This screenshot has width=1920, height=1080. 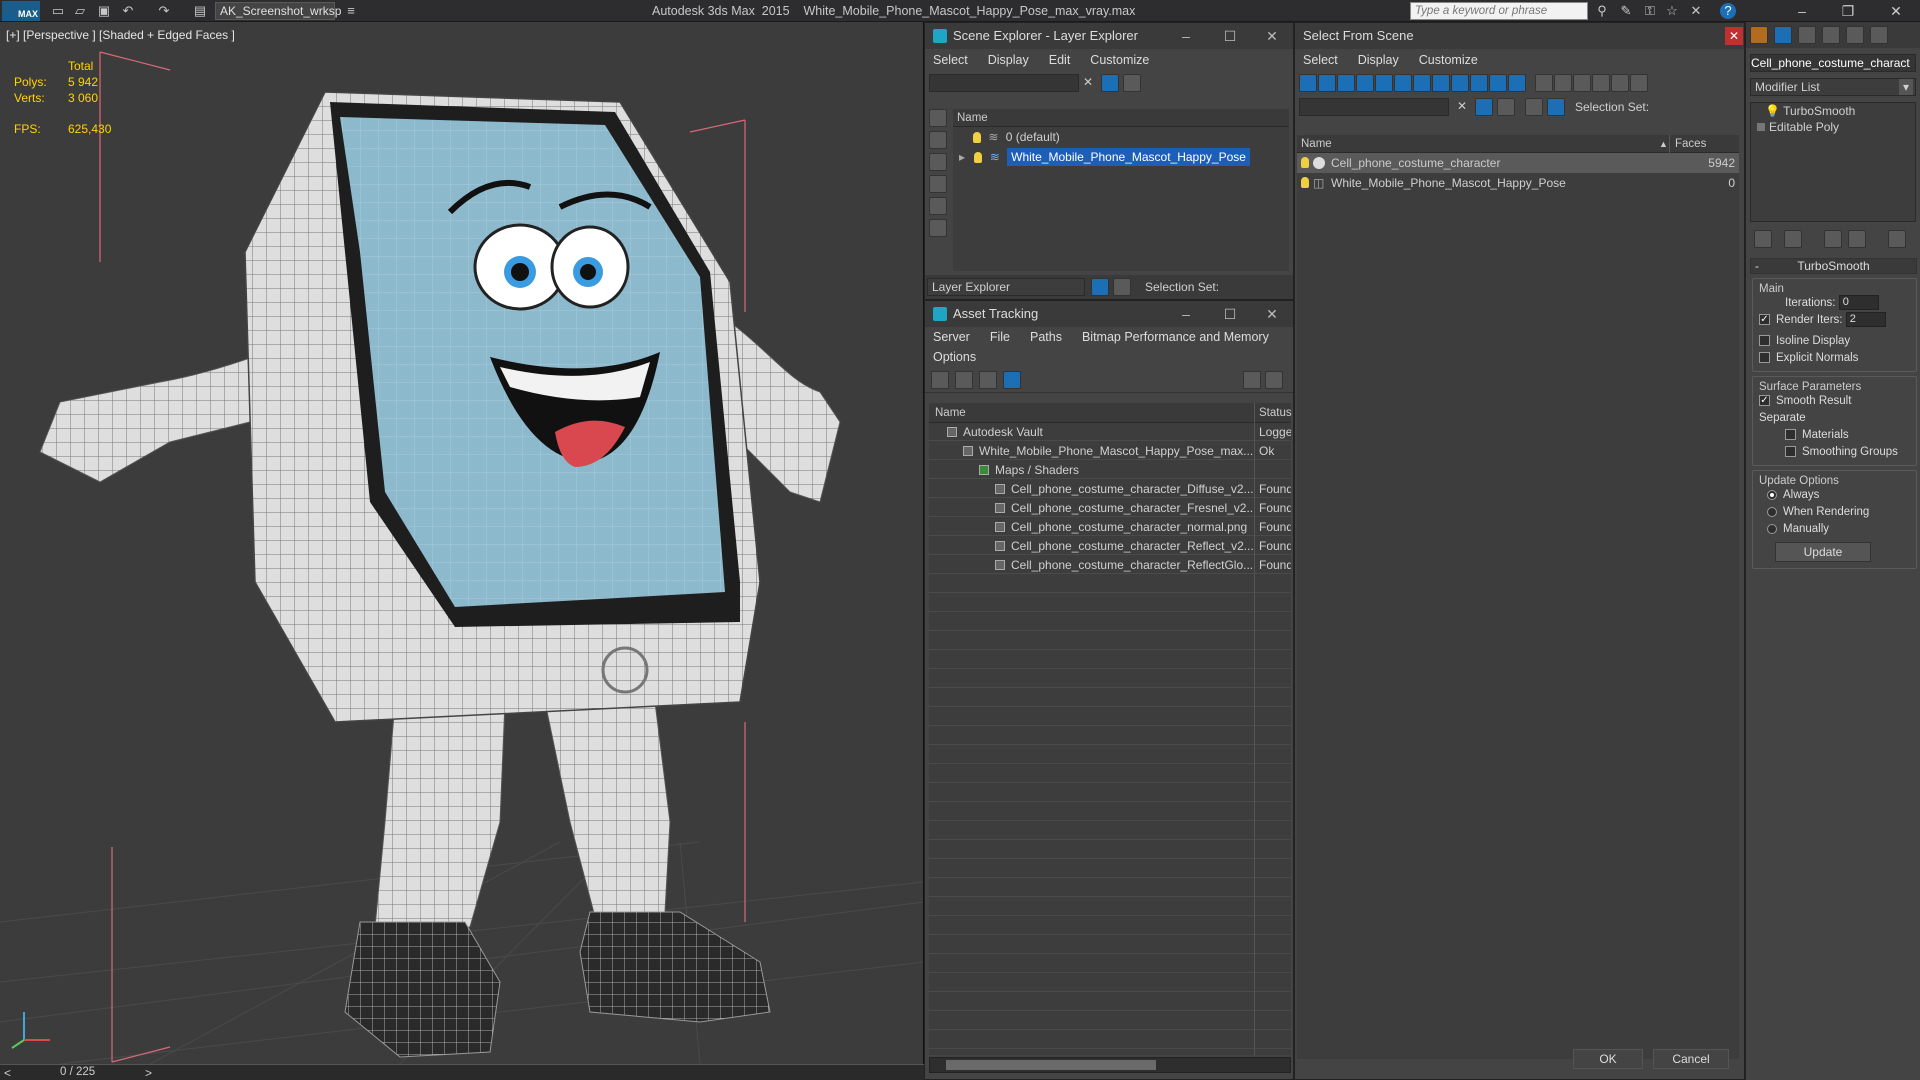 What do you see at coordinates (950, 60) in the screenshot?
I see `menu-select: Select` at bounding box center [950, 60].